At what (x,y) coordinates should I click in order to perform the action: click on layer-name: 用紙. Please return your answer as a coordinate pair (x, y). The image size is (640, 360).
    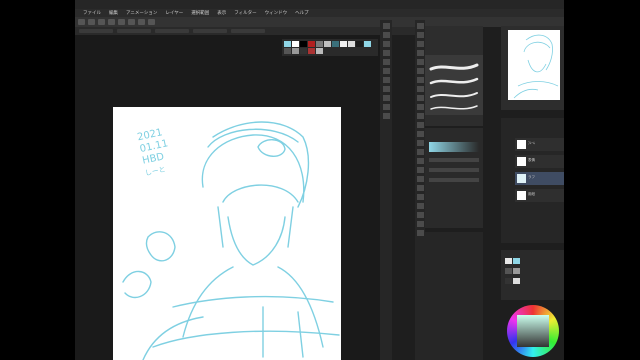
    Looking at the image, I should click on (531, 194).